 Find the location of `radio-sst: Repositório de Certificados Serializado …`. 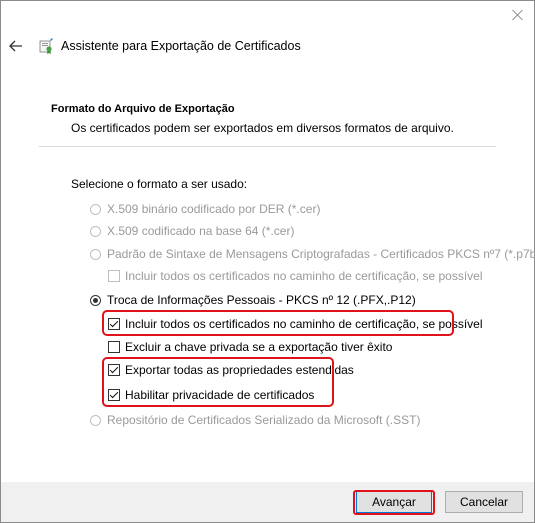

radio-sst: Repositório de Certificados Serializado … is located at coordinates (255, 420).